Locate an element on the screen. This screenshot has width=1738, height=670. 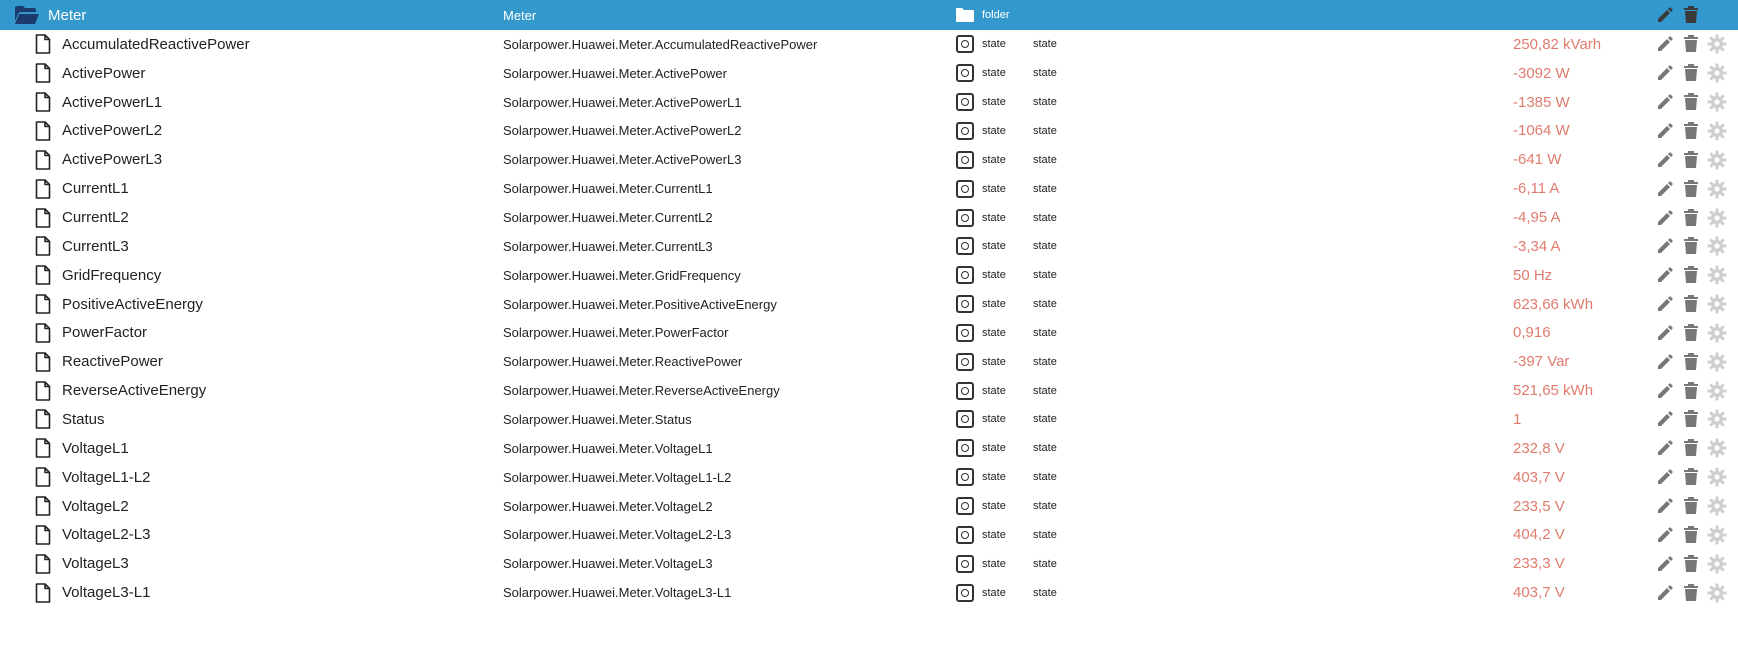
state-value: 521,65 kWh is located at coordinates (1553, 390).